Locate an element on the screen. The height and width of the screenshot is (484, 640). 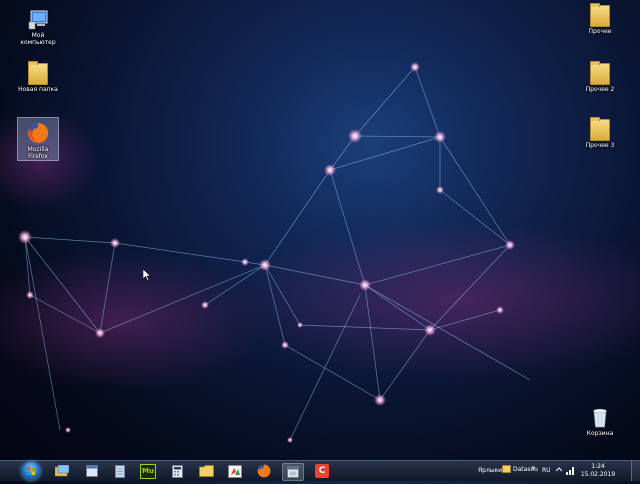
clock-date: 15.02.2019 is located at coordinates (598, 474).